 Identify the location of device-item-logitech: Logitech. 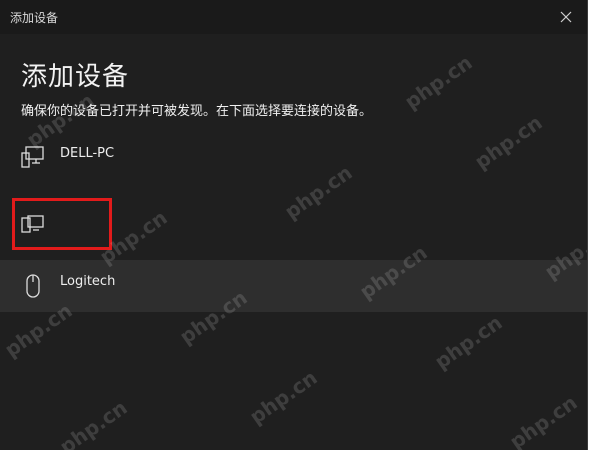
(293, 286).